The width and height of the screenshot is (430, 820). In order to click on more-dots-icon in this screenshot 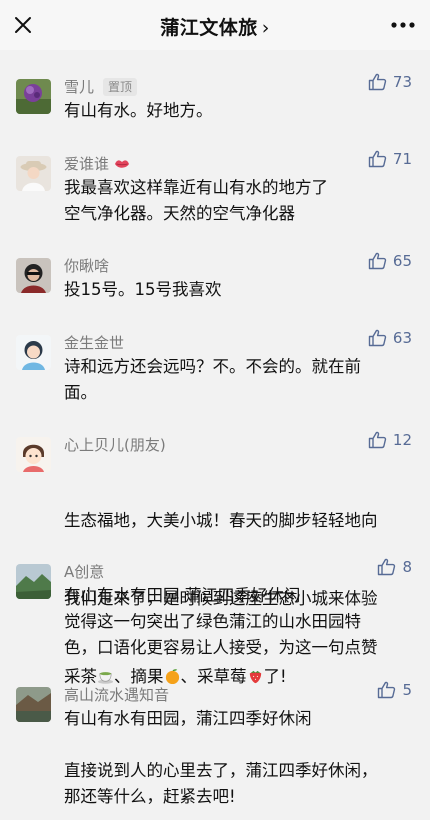, I will do `click(403, 25)`.